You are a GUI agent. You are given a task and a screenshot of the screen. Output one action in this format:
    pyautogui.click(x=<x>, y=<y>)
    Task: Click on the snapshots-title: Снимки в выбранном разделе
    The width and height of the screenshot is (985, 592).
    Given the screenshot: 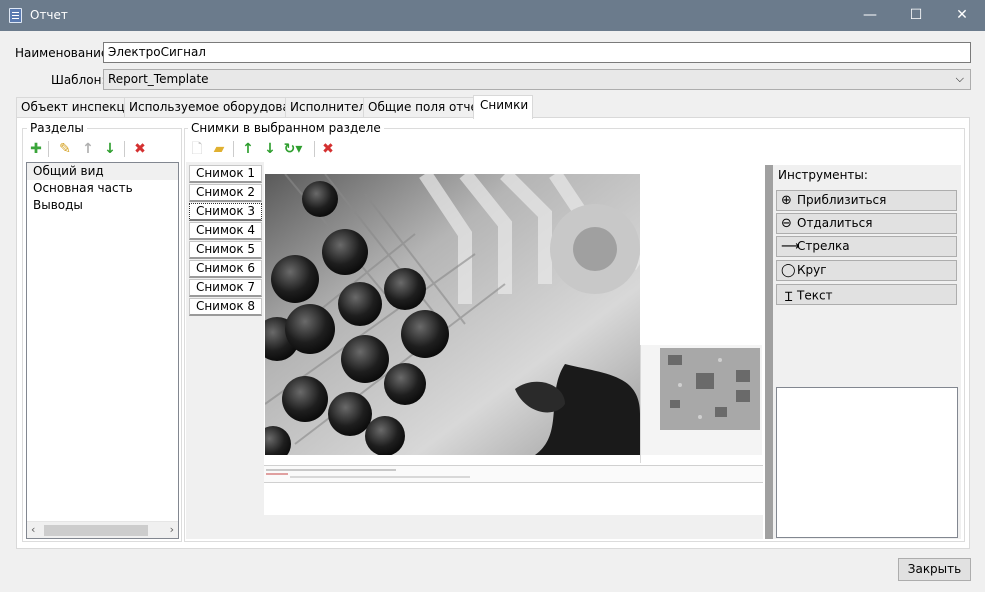 What is the action you would take?
    pyautogui.click(x=286, y=128)
    